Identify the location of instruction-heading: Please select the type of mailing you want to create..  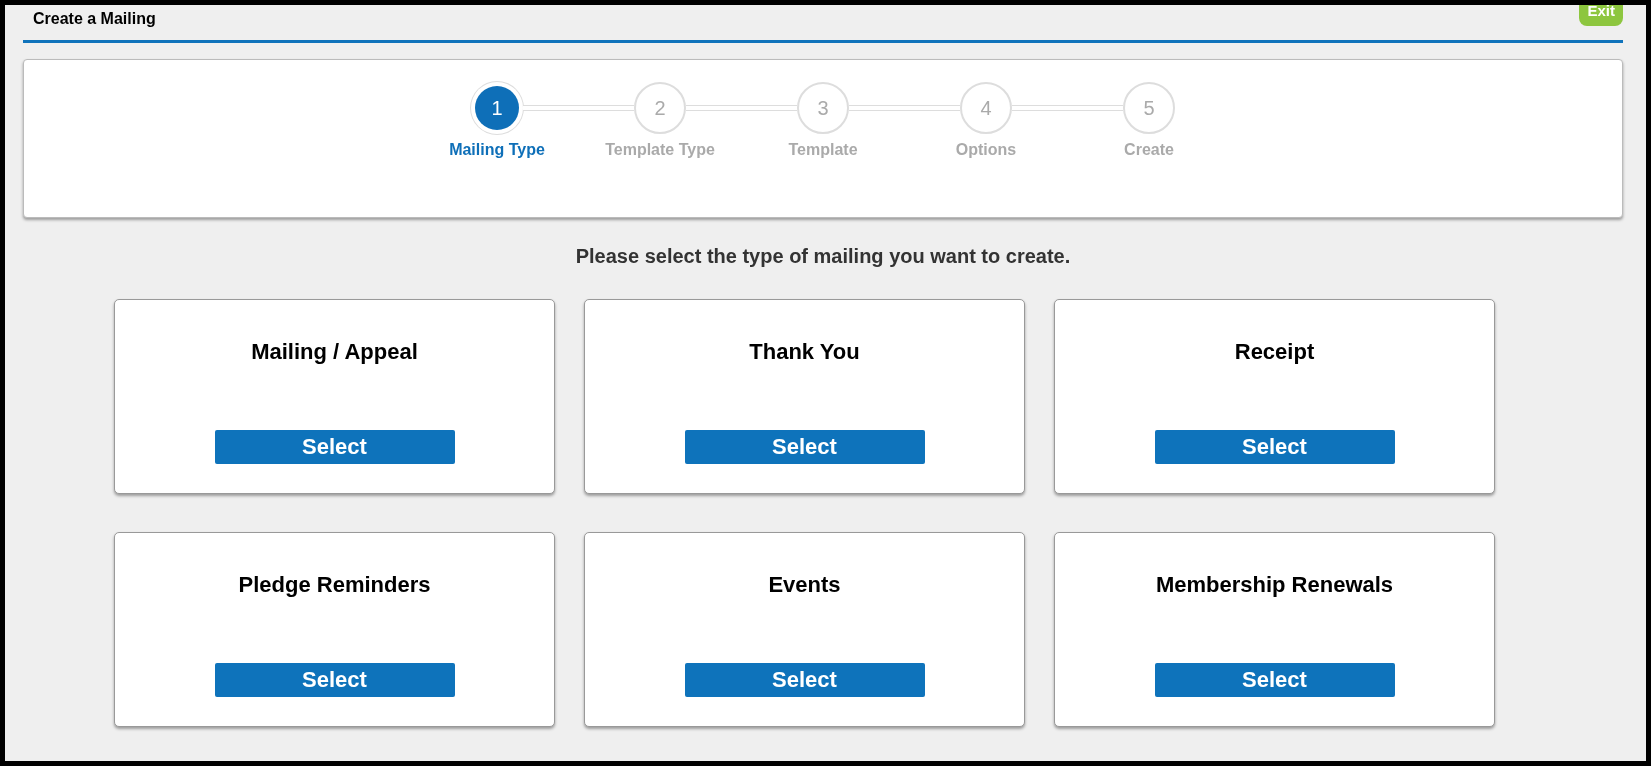
(823, 256).